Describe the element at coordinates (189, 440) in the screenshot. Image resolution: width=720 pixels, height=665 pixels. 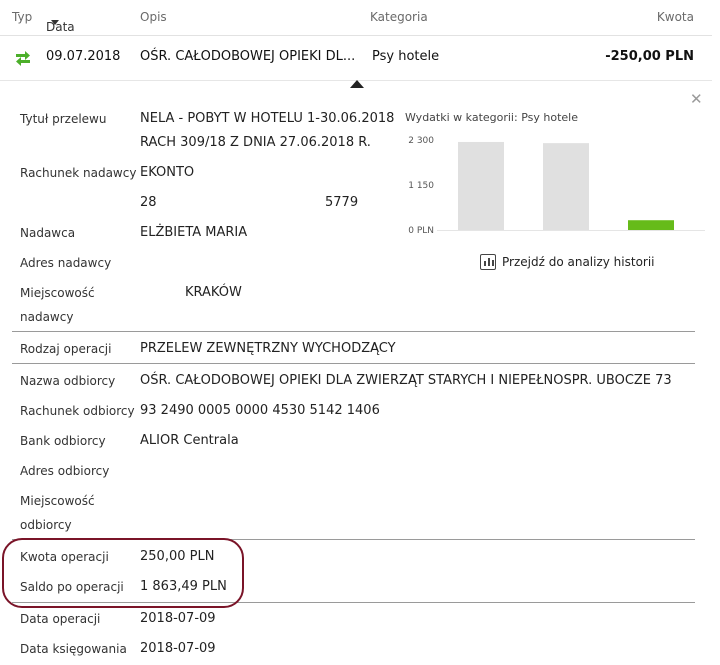
I see `value-recipient-bank: ALIOR Centrala` at that location.